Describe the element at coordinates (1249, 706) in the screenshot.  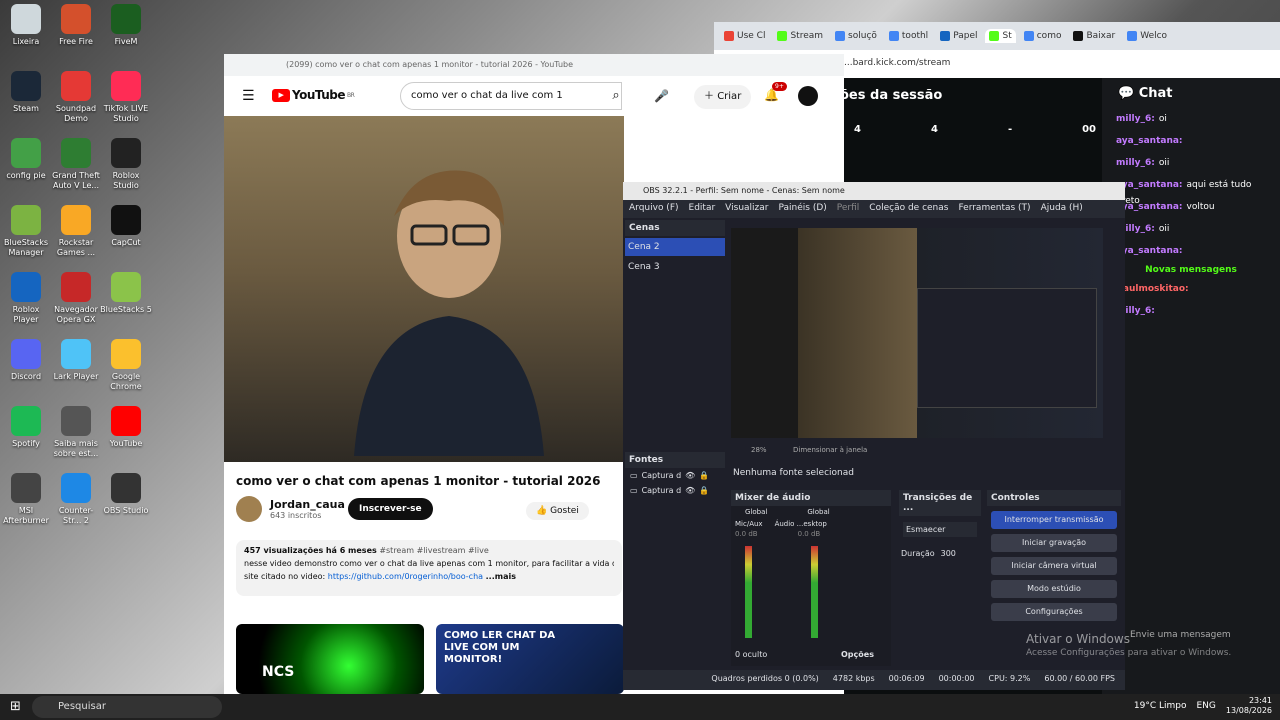
I see `clock: 23:41 13/08/2026` at that location.